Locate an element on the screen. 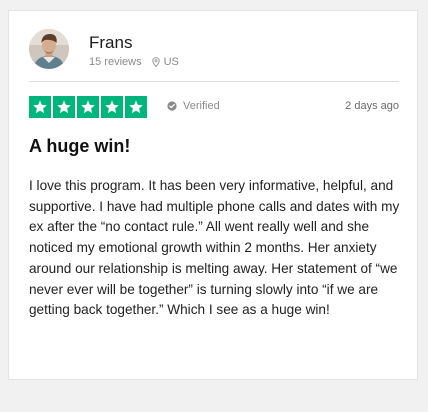  review-count: 15 reviews is located at coordinates (115, 62).